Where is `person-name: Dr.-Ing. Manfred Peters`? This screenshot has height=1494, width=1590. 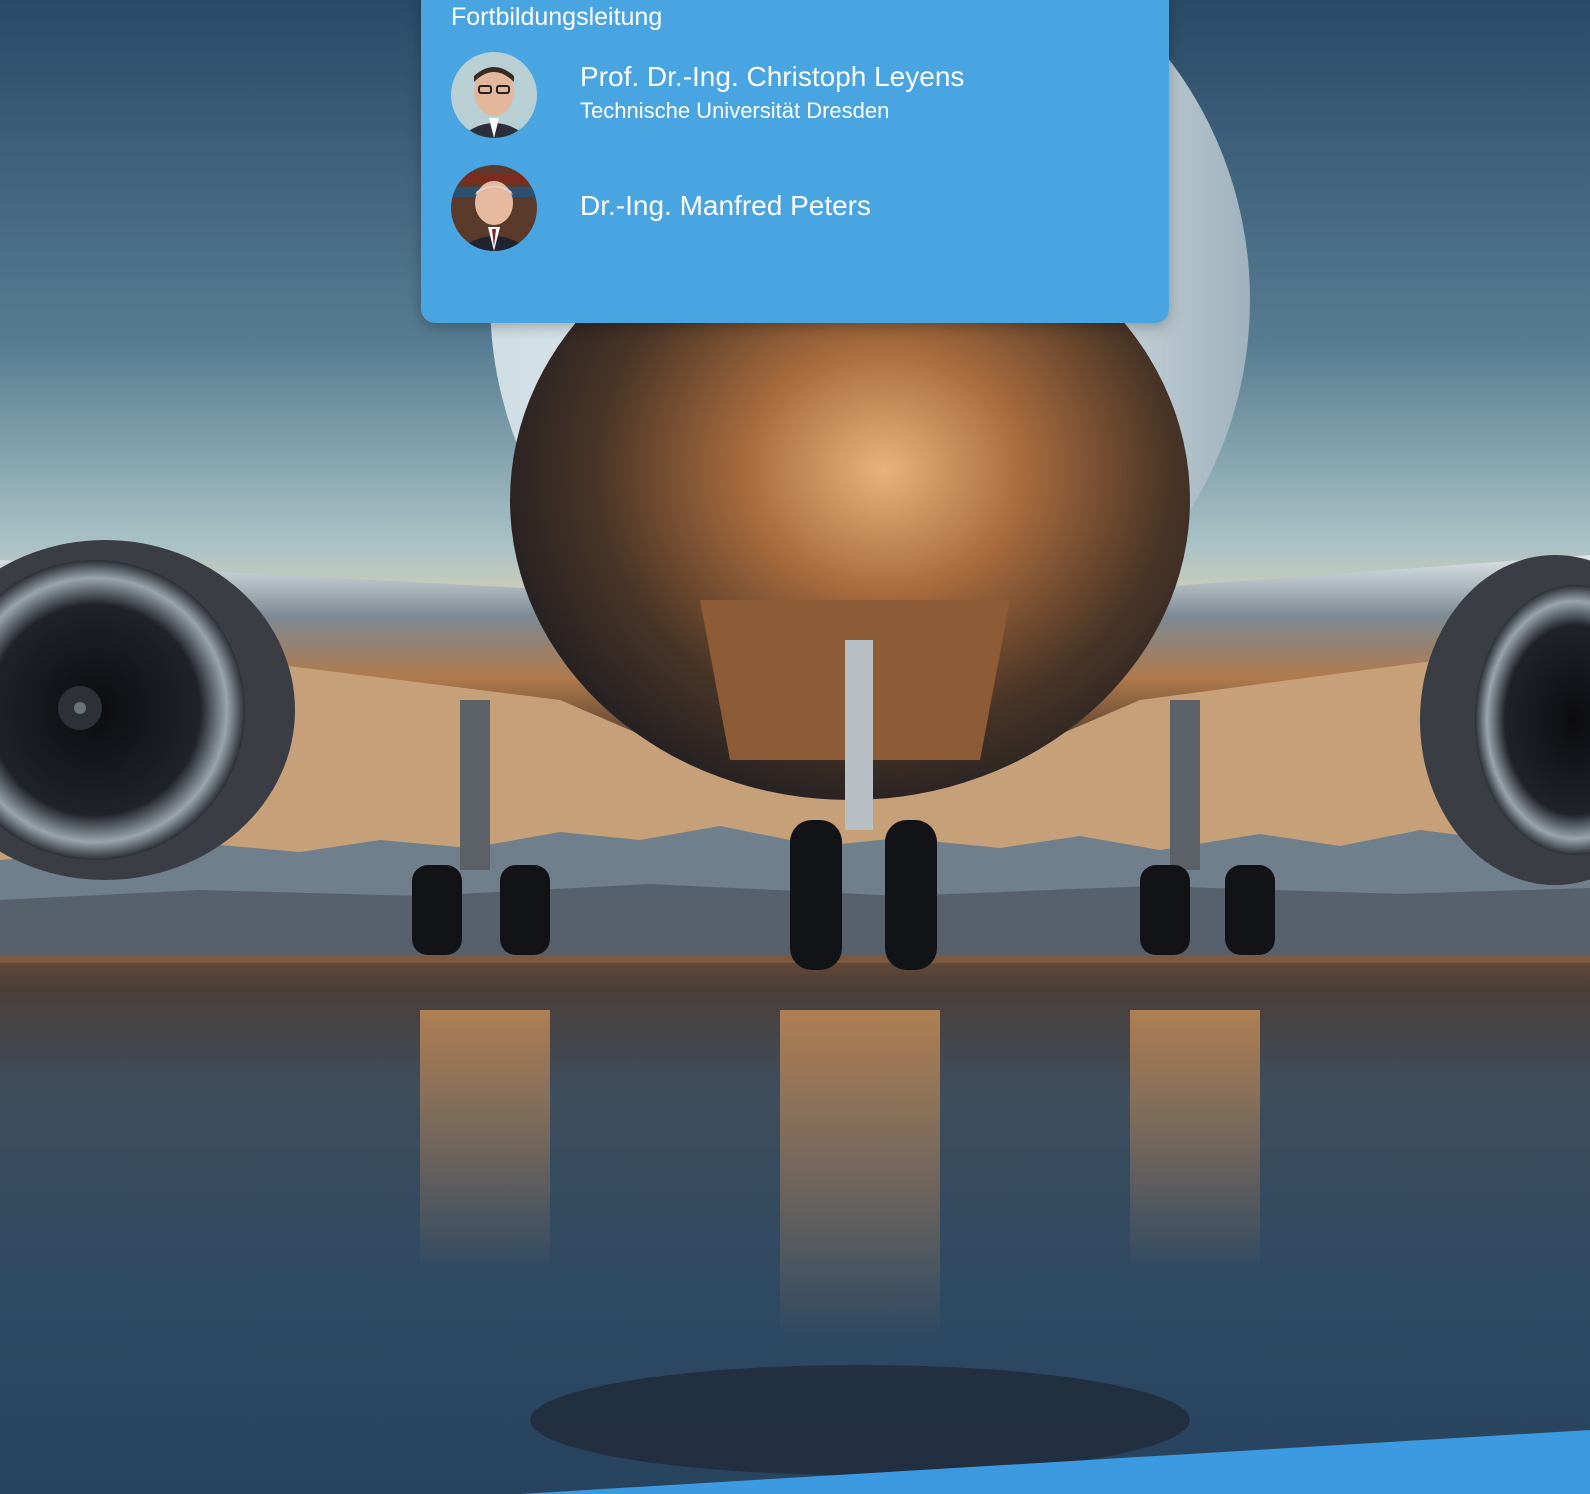 person-name: Dr.-Ing. Manfred Peters is located at coordinates (726, 205).